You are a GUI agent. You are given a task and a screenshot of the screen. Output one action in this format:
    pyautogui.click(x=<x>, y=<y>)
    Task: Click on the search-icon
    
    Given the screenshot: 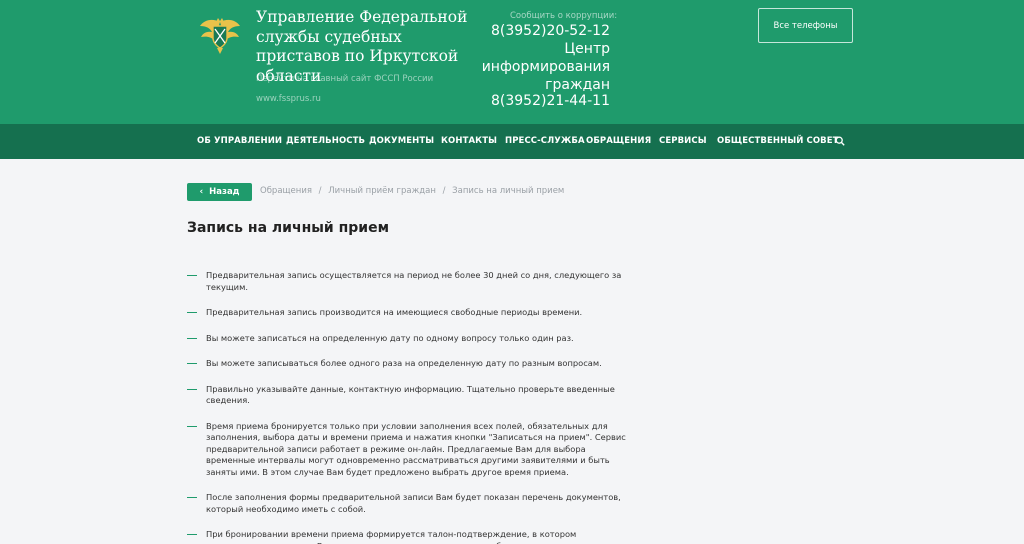 What is the action you would take?
    pyautogui.click(x=840, y=141)
    